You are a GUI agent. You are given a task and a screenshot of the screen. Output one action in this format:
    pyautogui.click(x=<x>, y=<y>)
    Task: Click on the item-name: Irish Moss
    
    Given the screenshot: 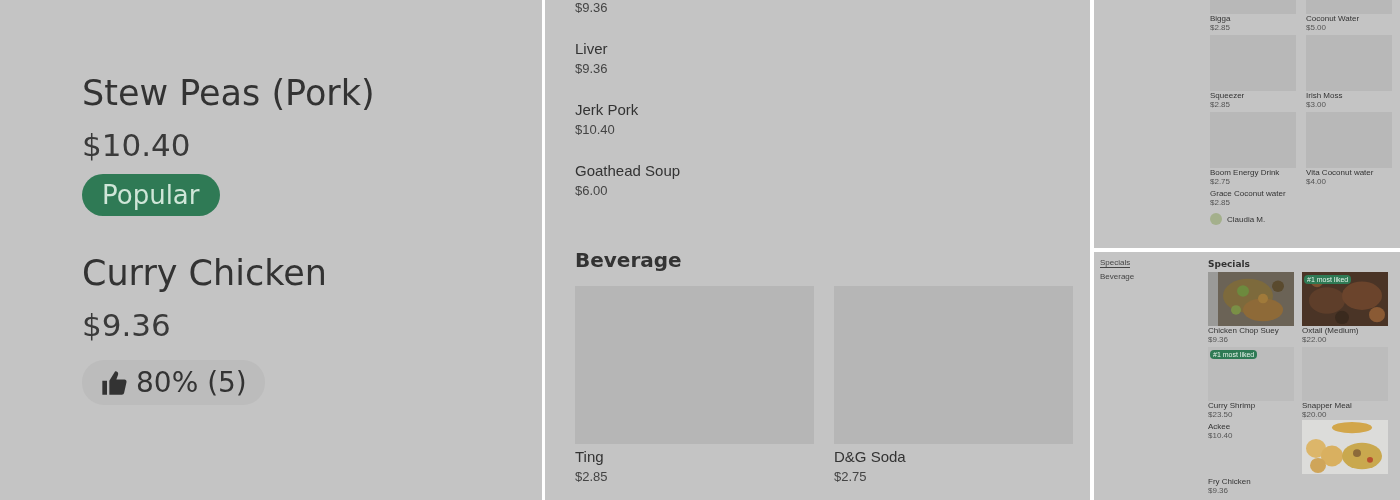 What is the action you would take?
    pyautogui.click(x=1325, y=95)
    